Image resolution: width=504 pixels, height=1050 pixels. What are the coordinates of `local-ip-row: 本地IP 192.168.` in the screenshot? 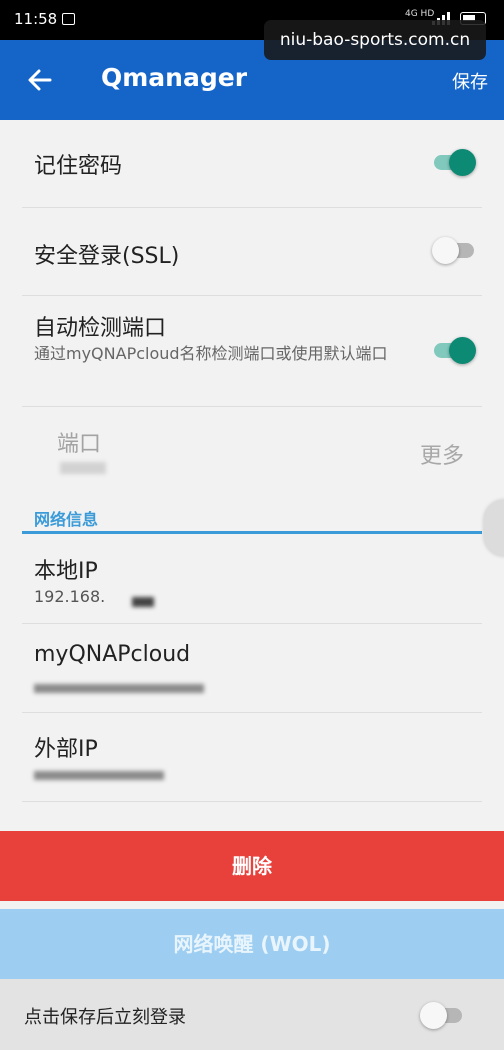 It's located at (252, 579).